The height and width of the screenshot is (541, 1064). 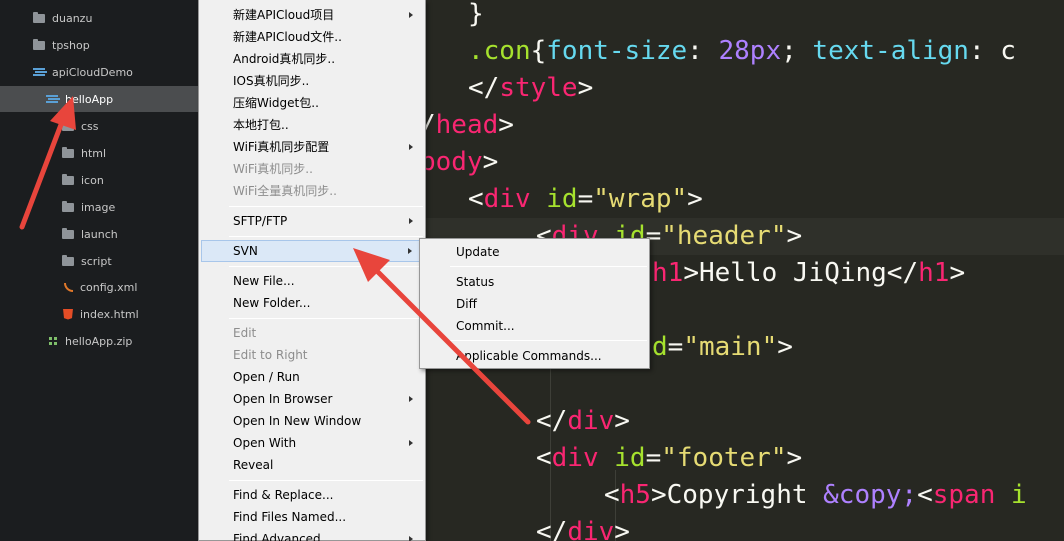 I want to click on code-token: "header", so click(x=724, y=236).